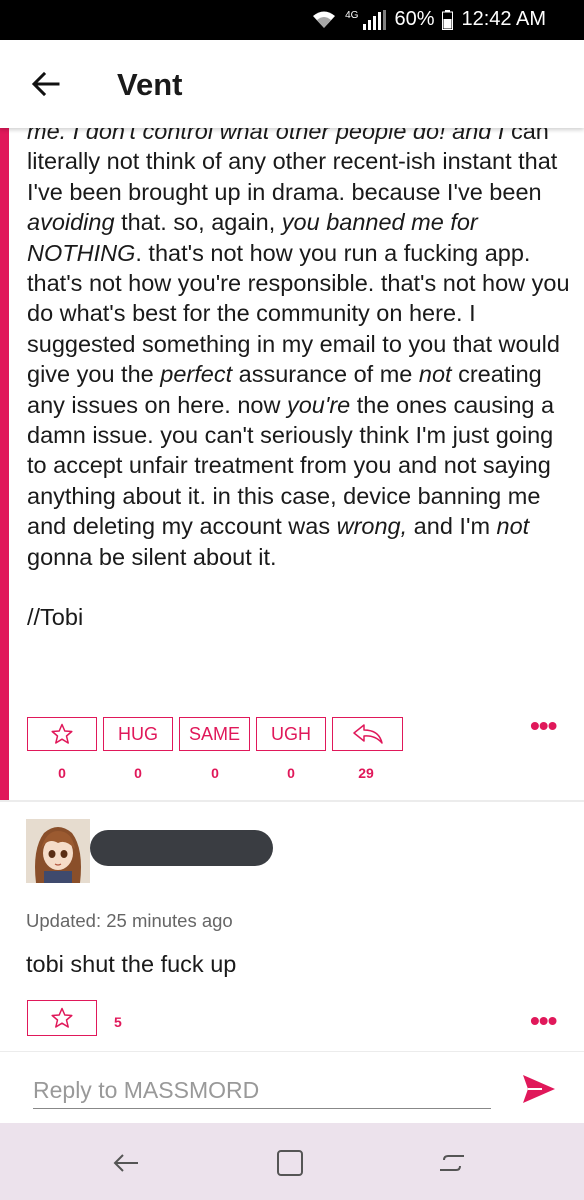 Image resolution: width=584 pixels, height=1200 pixels. I want to click on battery-percent: 60%, so click(414, 19).